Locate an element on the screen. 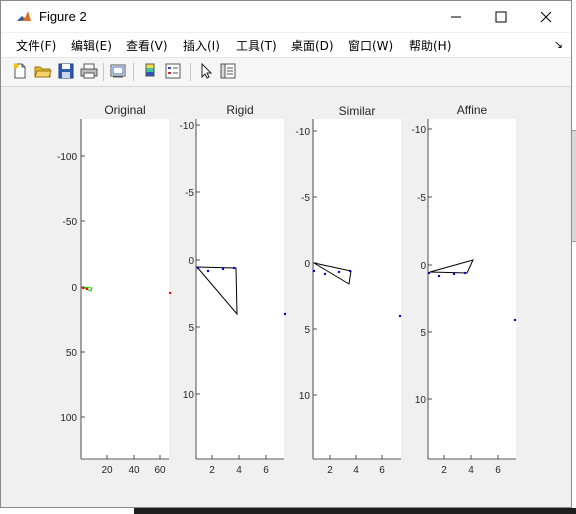 This screenshot has height=514, width=576. menu-help: 帮助(H) is located at coordinates (430, 45).